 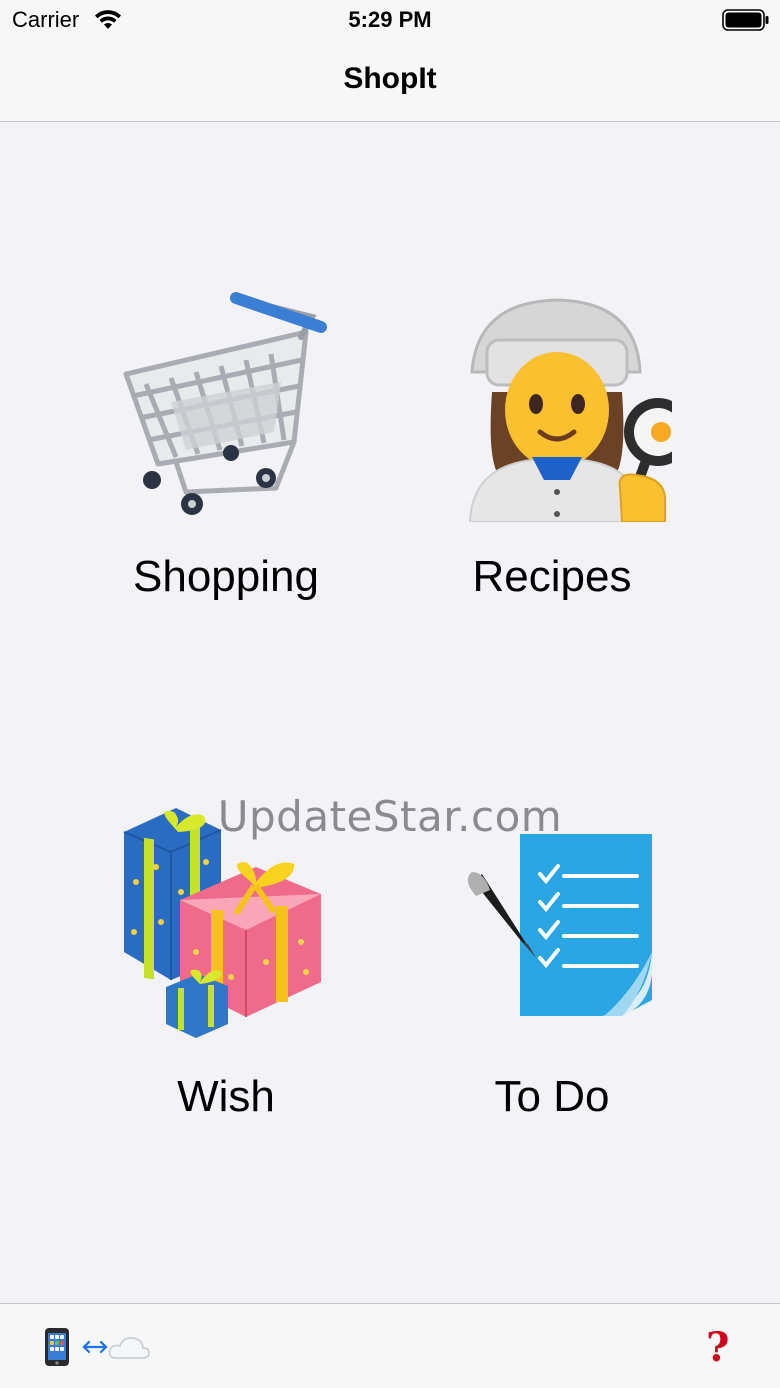 I want to click on tile-label-todo: To Do, so click(x=552, y=1096).